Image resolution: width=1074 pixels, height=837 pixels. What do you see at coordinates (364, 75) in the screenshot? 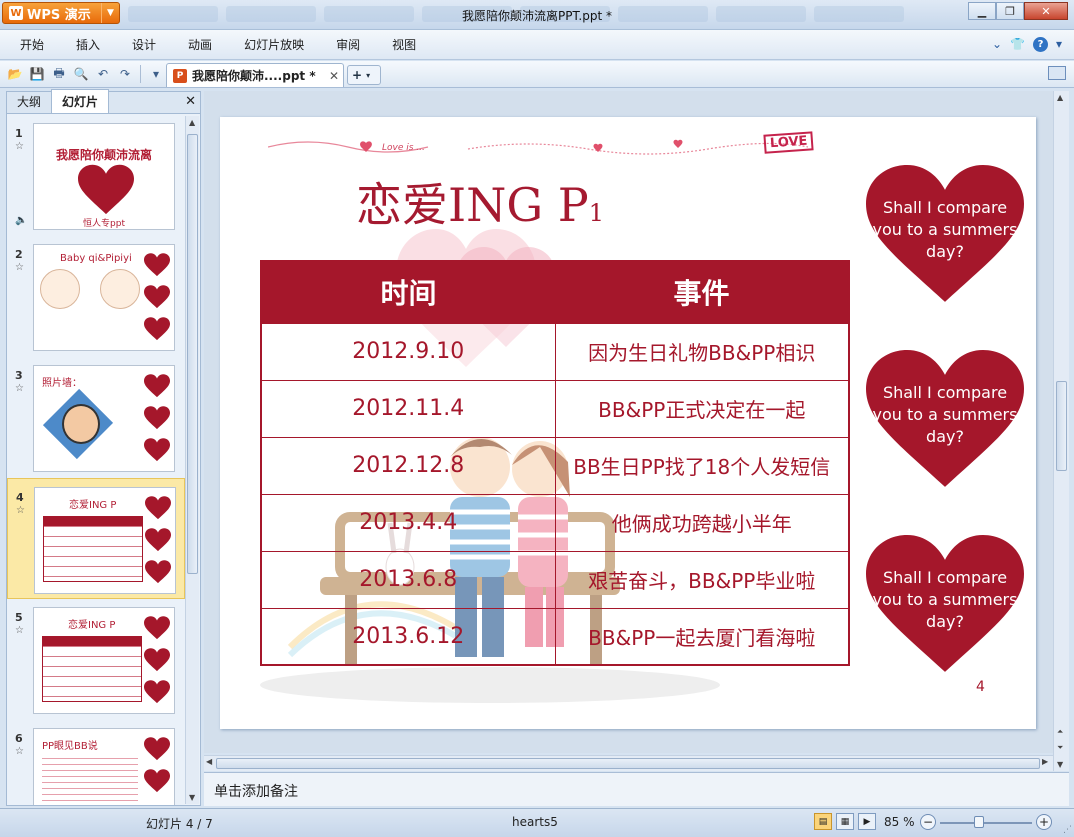
I see `new-tab-button: + ▾` at bounding box center [364, 75].